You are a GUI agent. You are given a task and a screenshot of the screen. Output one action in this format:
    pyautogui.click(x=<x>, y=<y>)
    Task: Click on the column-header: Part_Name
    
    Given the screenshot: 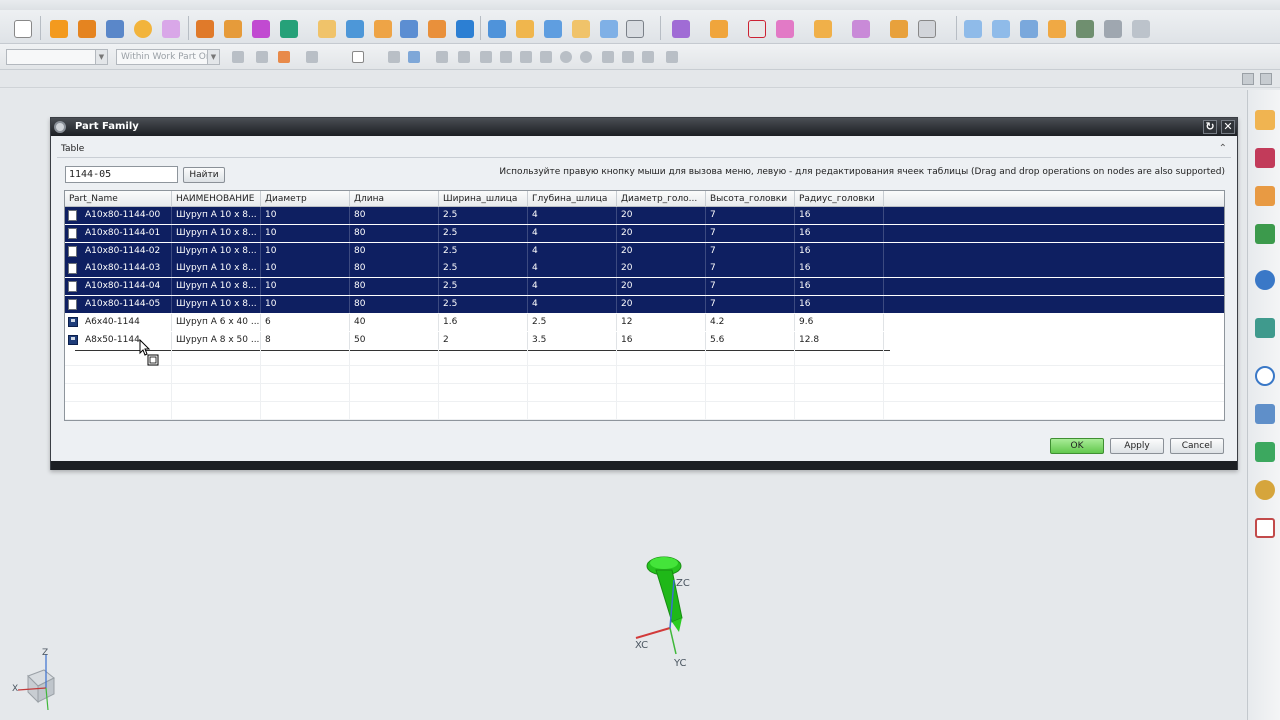 What is the action you would take?
    pyautogui.click(x=118, y=199)
    